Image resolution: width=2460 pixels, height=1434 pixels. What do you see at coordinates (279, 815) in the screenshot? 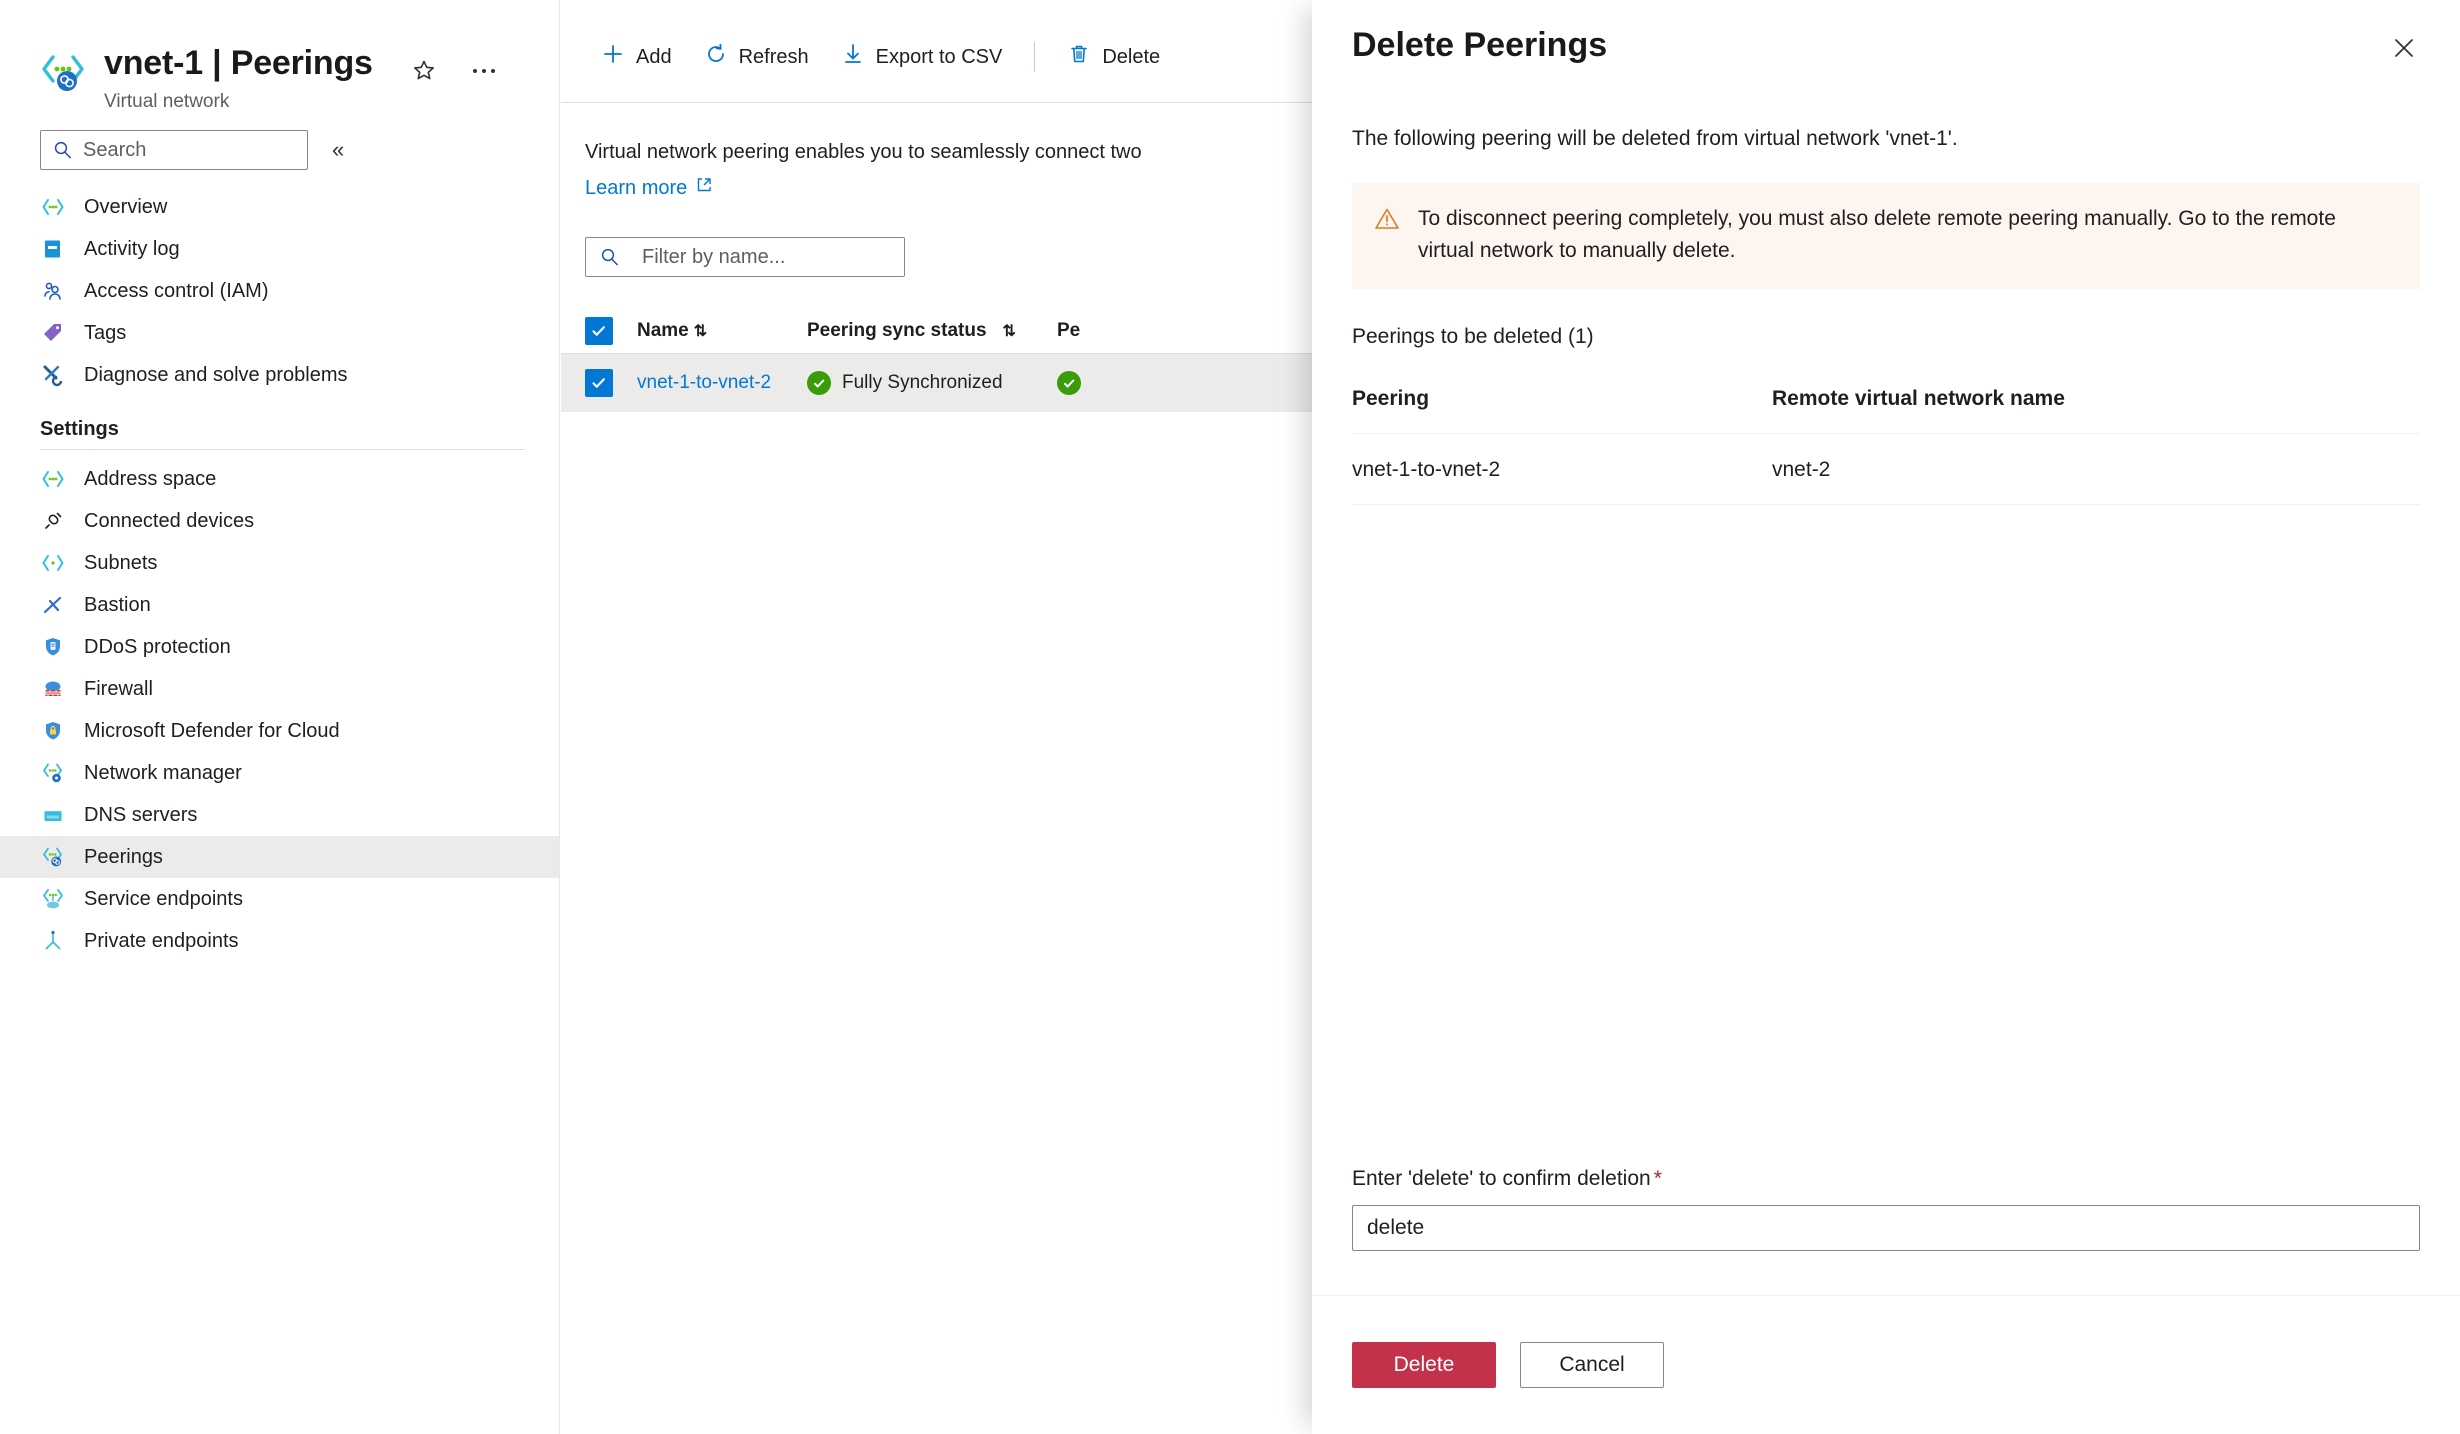
I see `sidebar-item-dns-servers: www DNS servers` at bounding box center [279, 815].